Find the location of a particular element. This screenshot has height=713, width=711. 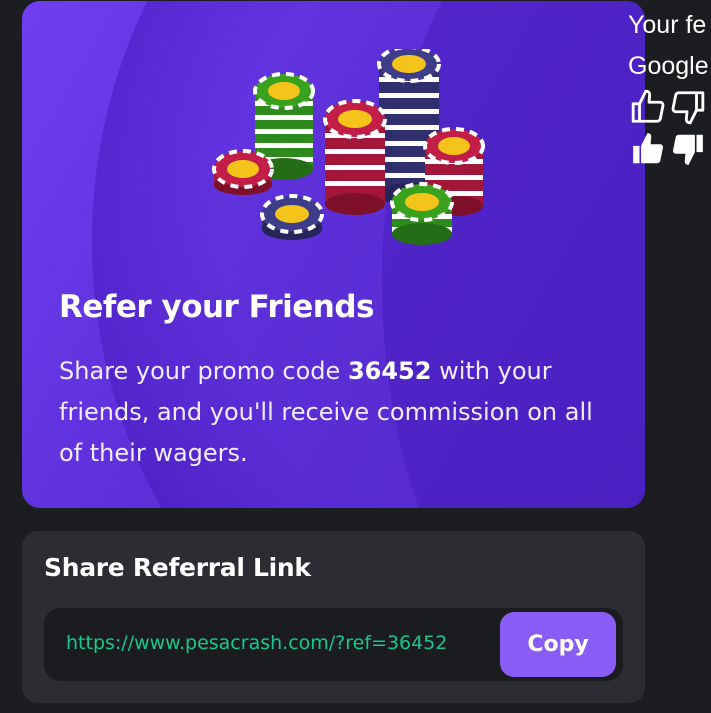

feedback-google-text: Google is located at coordinates (668, 66).